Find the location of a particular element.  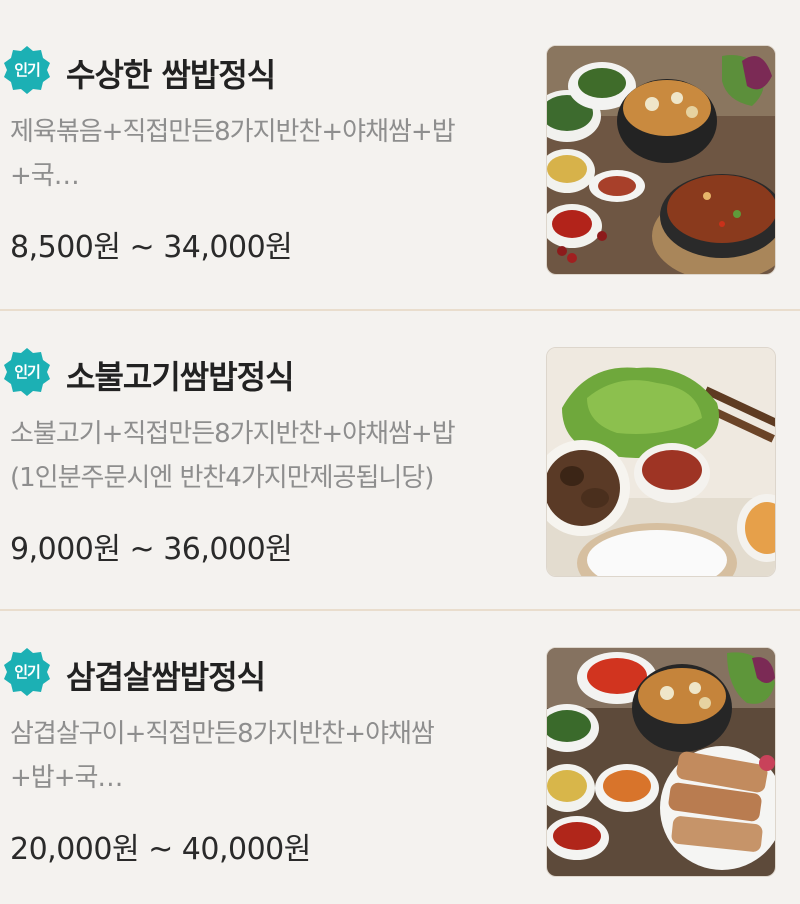

menu-title: 소불고기쌈밥정식 is located at coordinates (180, 377).